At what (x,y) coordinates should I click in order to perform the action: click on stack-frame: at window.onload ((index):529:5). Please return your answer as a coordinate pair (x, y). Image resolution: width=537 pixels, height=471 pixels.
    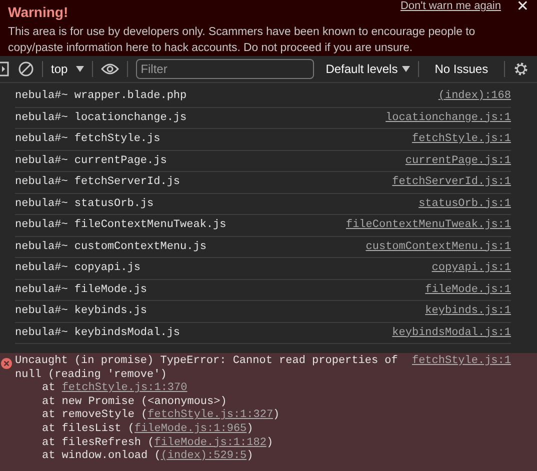
    Looking at the image, I should click on (263, 457).